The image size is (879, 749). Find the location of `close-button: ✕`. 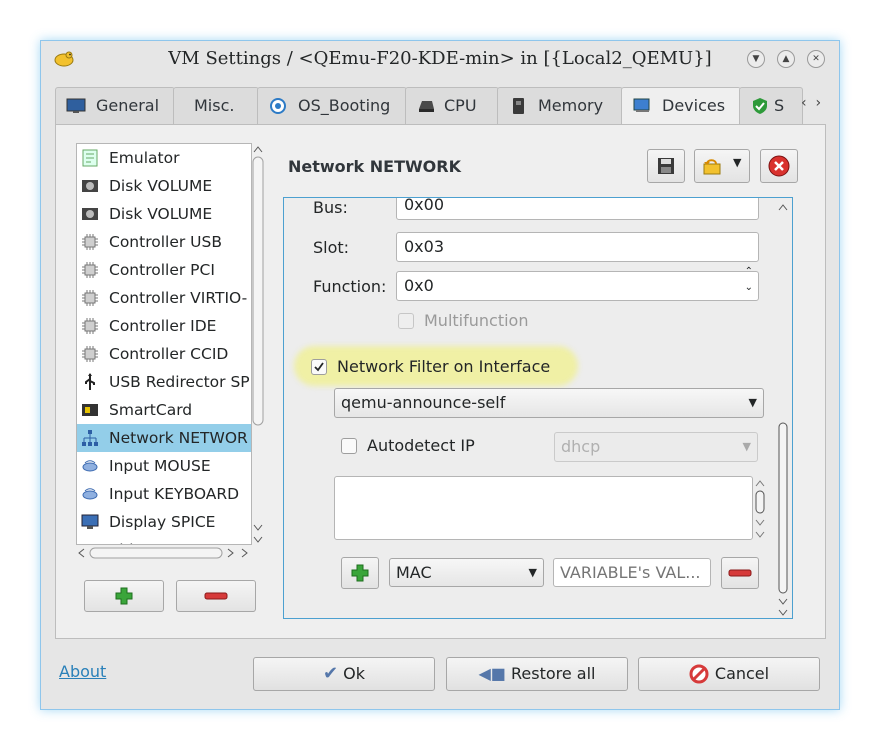

close-button: ✕ is located at coordinates (816, 59).